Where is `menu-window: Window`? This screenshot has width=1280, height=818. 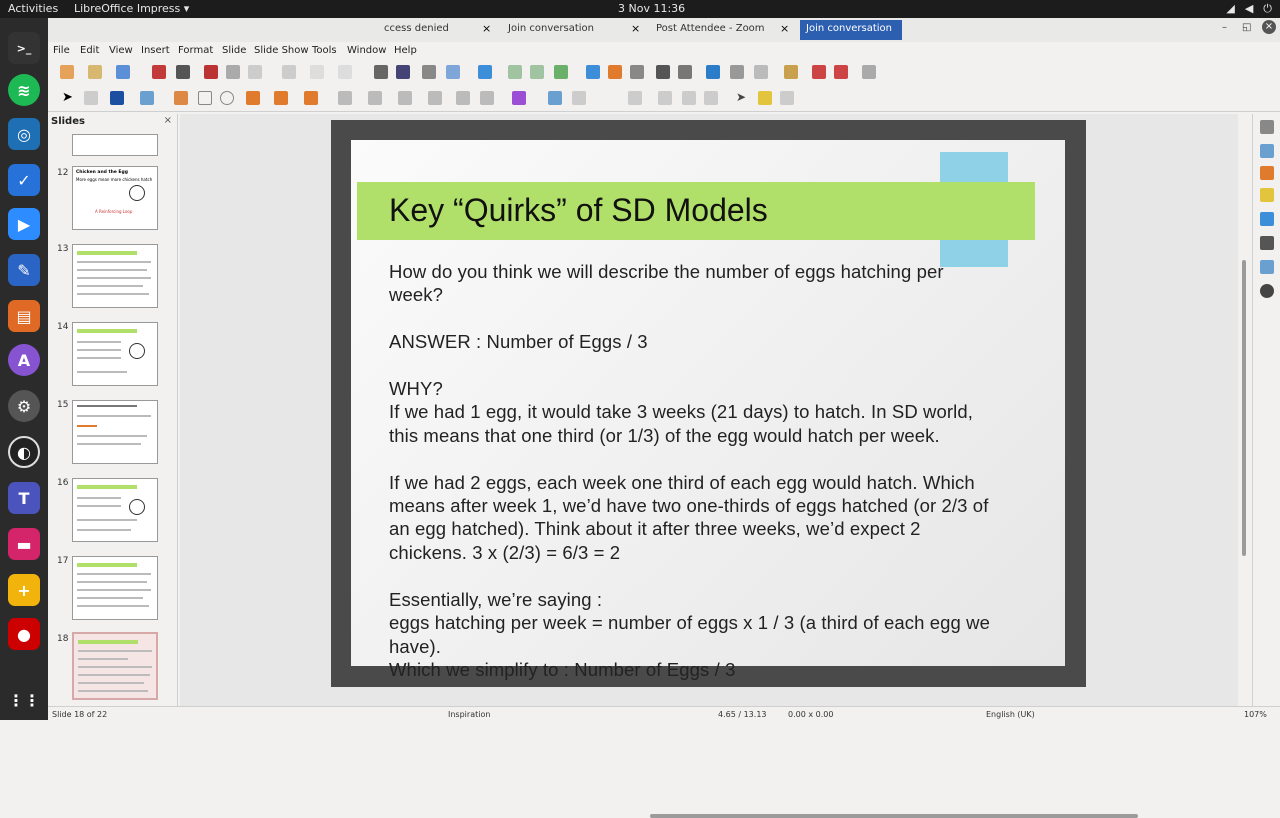
menu-window: Window is located at coordinates (366, 50).